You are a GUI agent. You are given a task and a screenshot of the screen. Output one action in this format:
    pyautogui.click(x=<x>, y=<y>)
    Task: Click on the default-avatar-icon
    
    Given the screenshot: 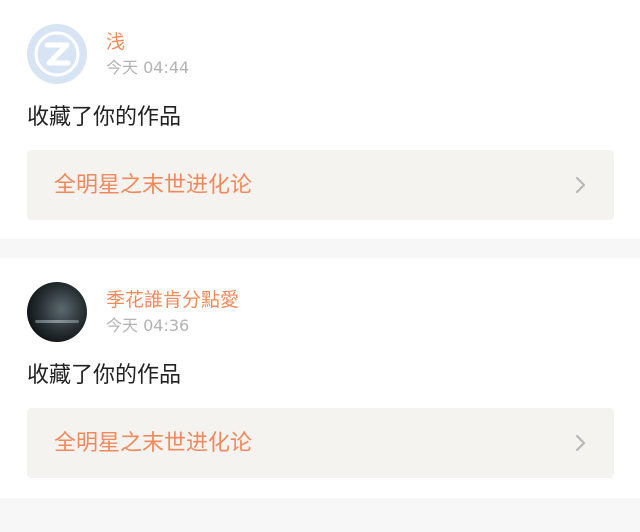 What is the action you would take?
    pyautogui.click(x=57, y=54)
    